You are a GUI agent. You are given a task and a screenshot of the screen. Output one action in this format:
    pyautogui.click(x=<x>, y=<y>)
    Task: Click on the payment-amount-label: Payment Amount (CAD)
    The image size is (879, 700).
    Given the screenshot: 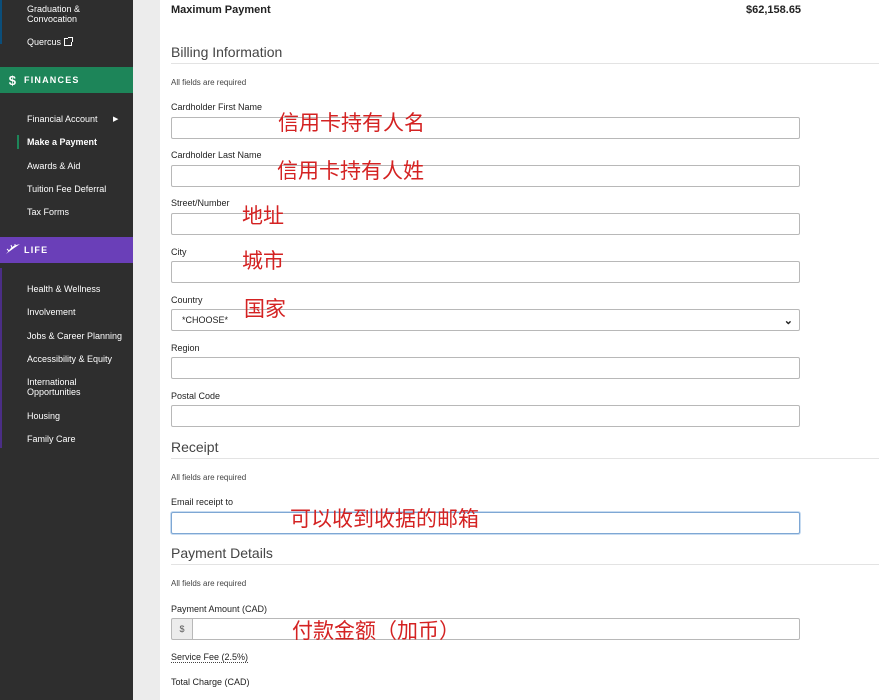 What is the action you would take?
    pyautogui.click(x=219, y=609)
    